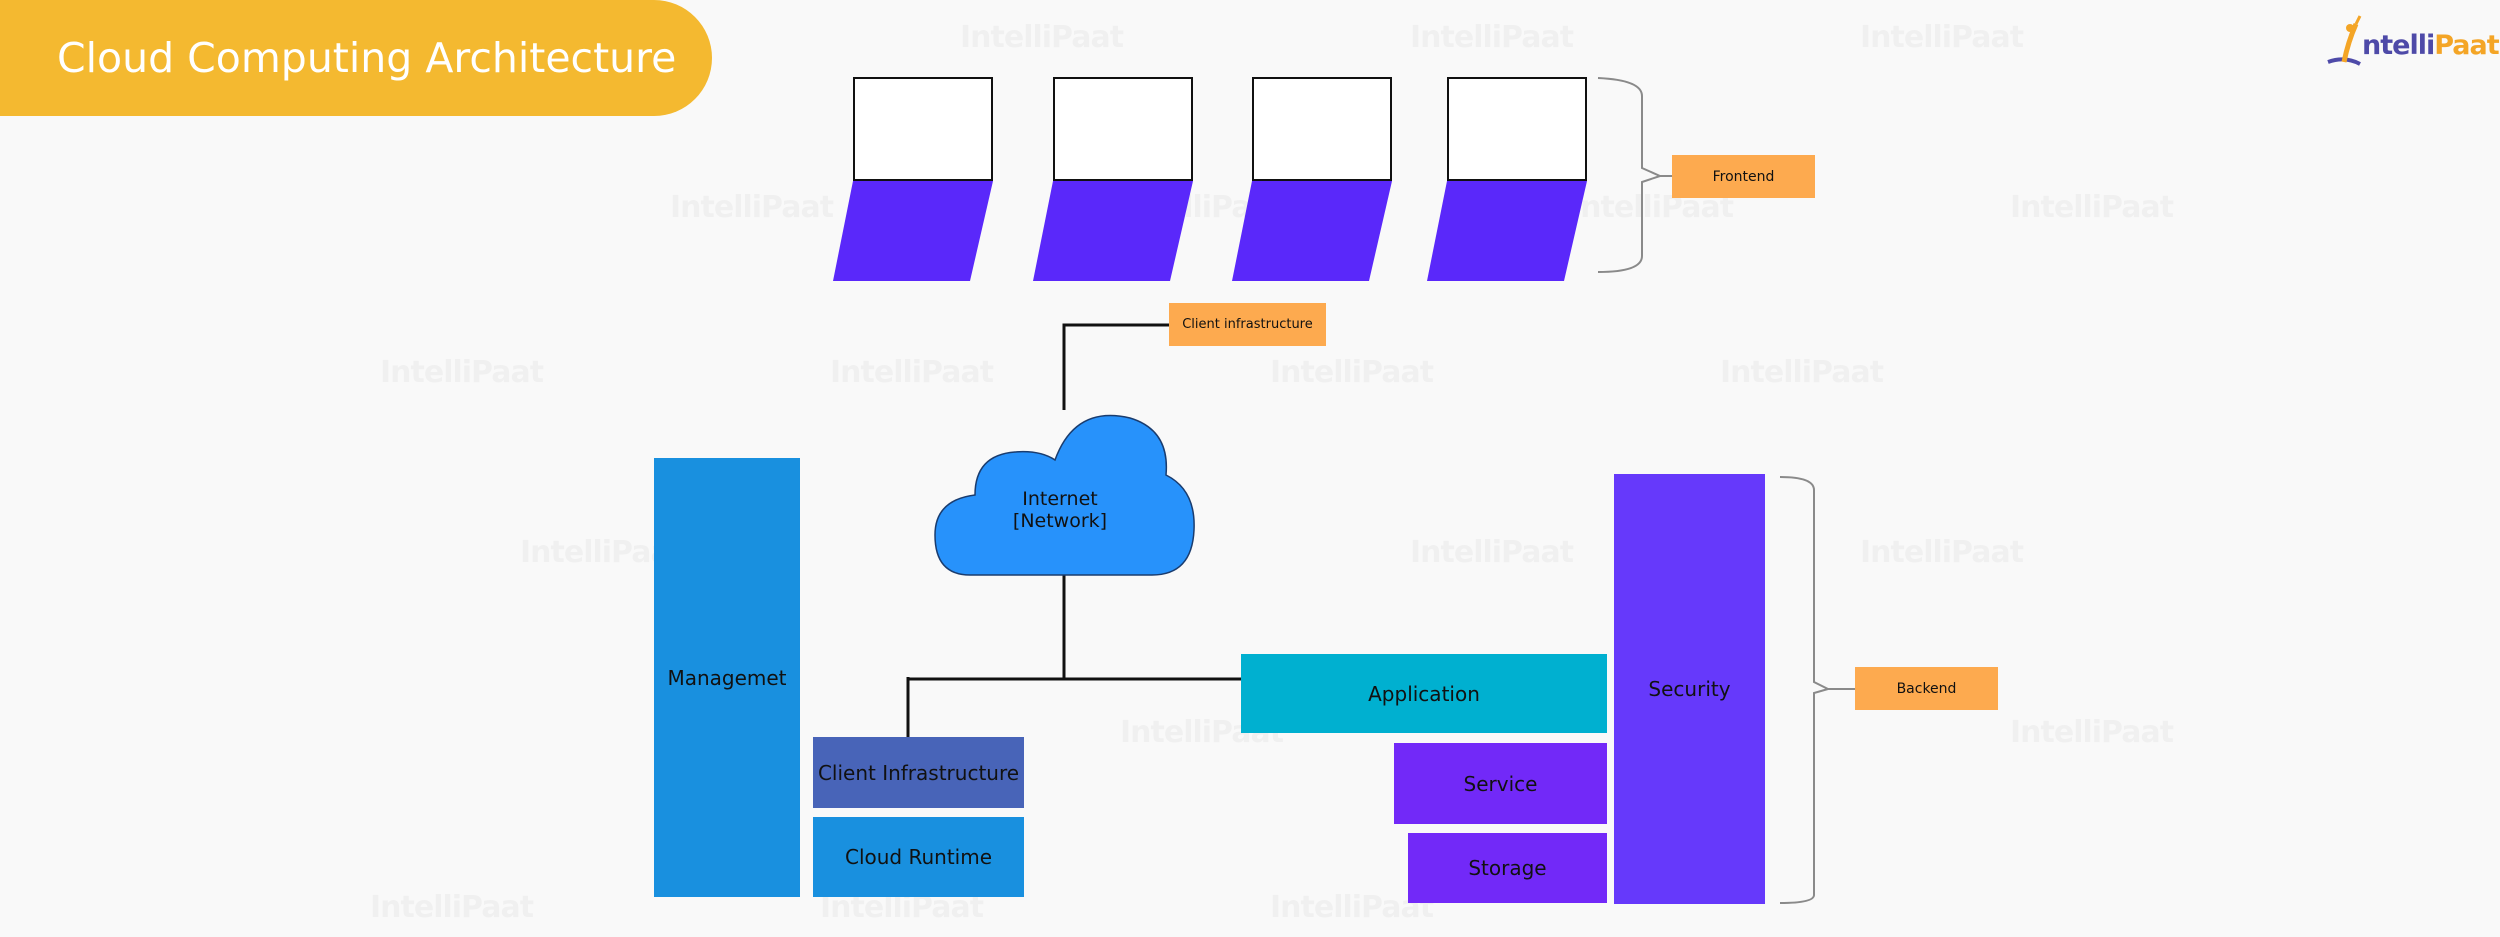 The image size is (2500, 937). Describe the element at coordinates (1060, 499) in the screenshot. I see `cloud-line-1: Internet` at that location.